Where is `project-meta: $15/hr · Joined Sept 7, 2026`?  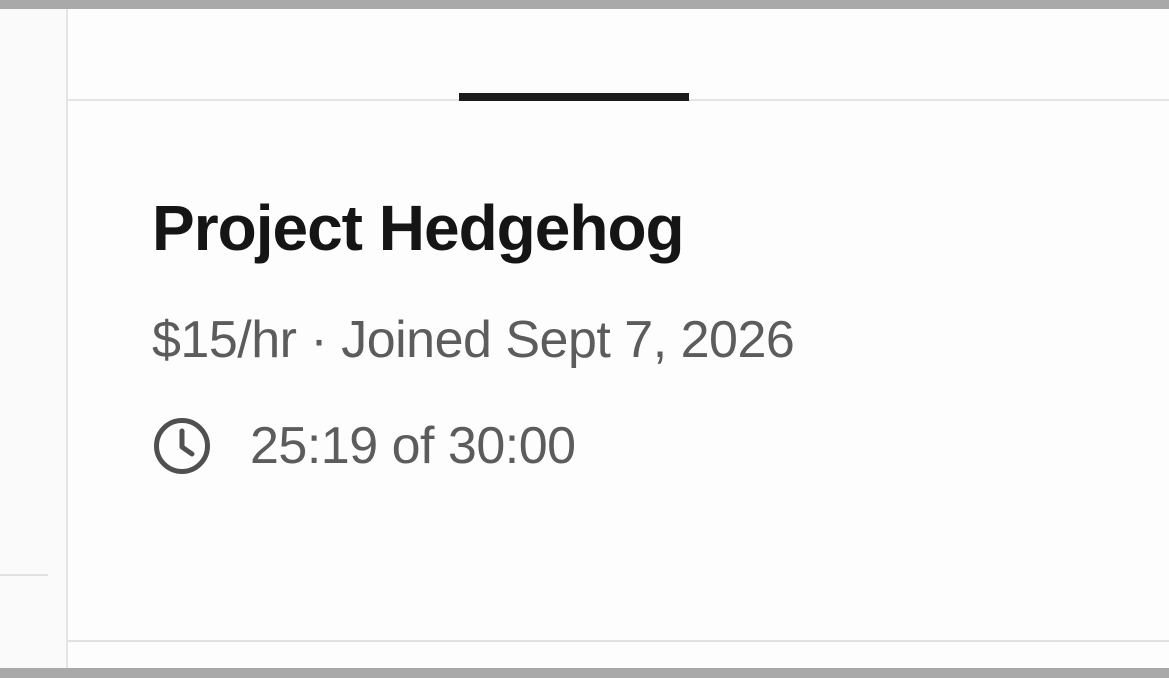 project-meta: $15/hr · Joined Sept 7, 2026 is located at coordinates (473, 340).